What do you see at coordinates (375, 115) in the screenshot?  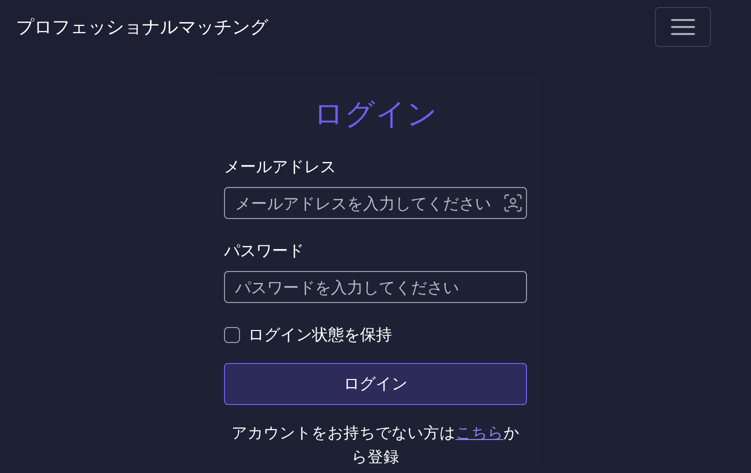 I see `login-title: ログイン` at bounding box center [375, 115].